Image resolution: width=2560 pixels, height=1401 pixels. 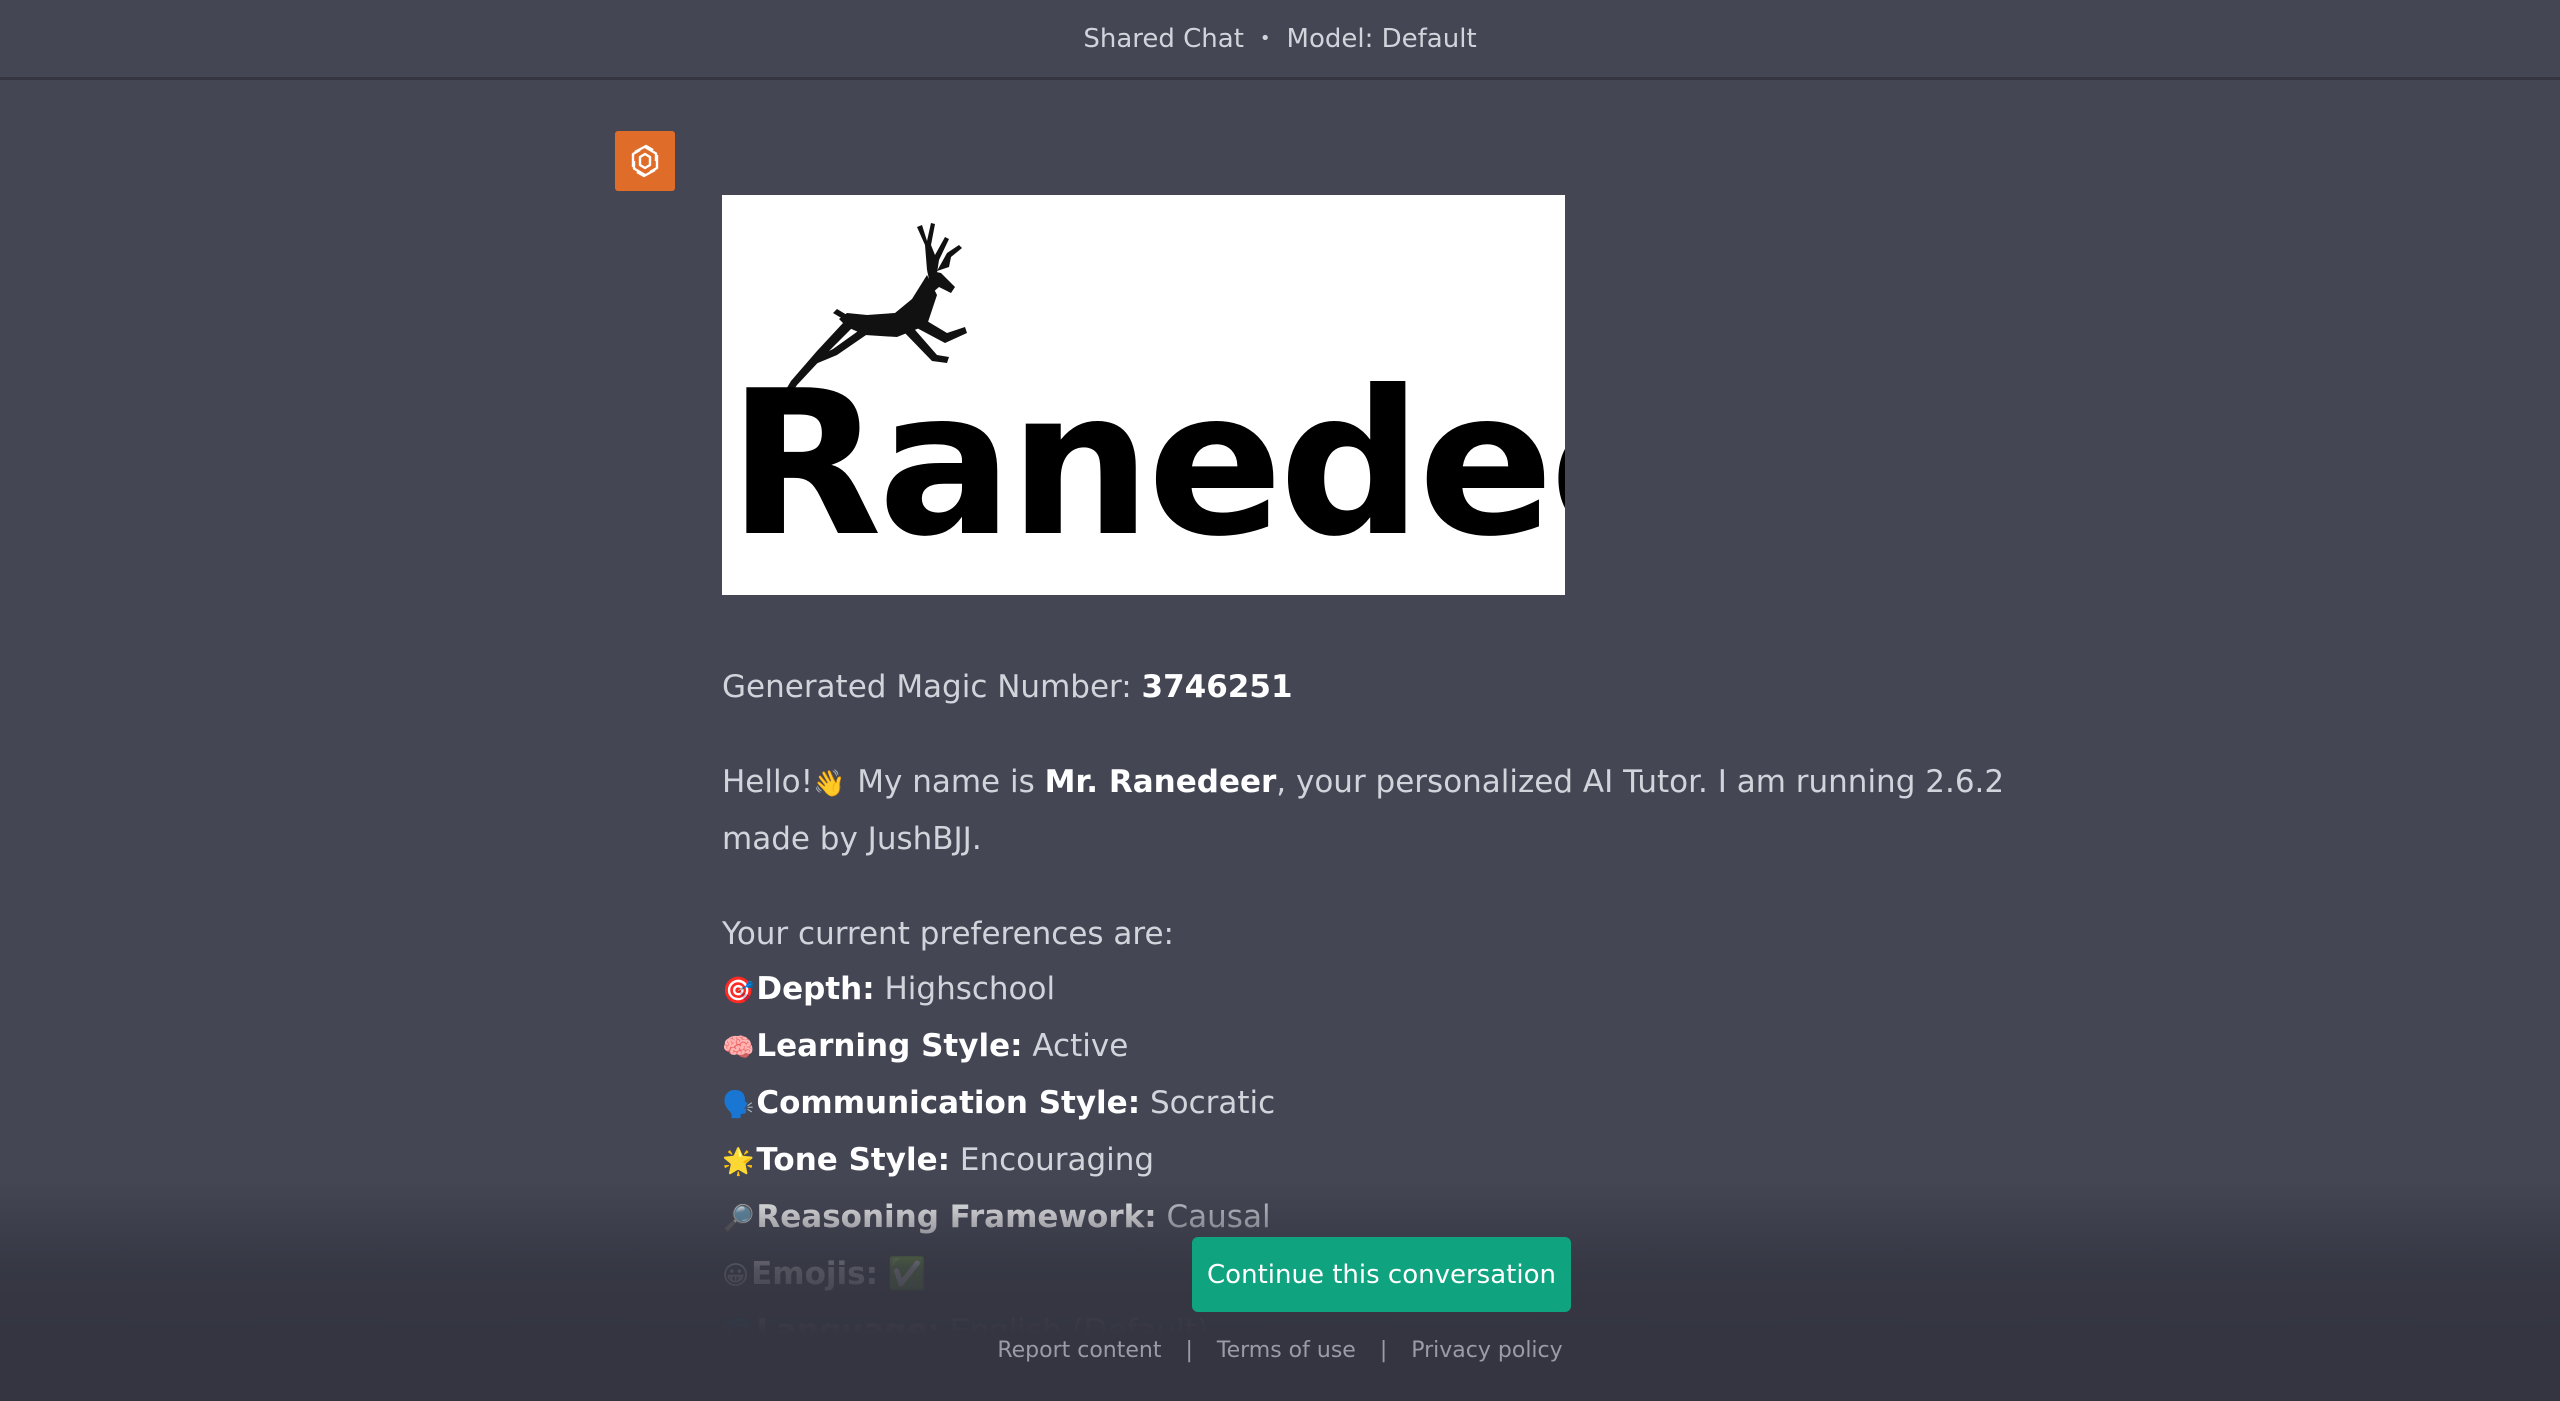 I want to click on preference-communication-style: 🗣️Communication Style: Socratic, so click(x=1367, y=1104).